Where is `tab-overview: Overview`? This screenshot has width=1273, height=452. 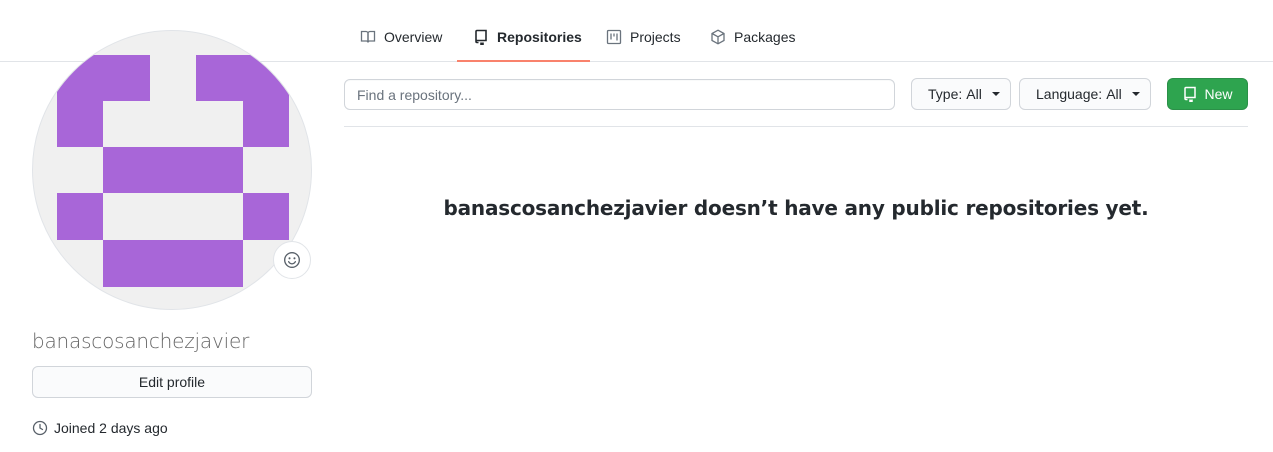 tab-overview: Overview is located at coordinates (401, 31).